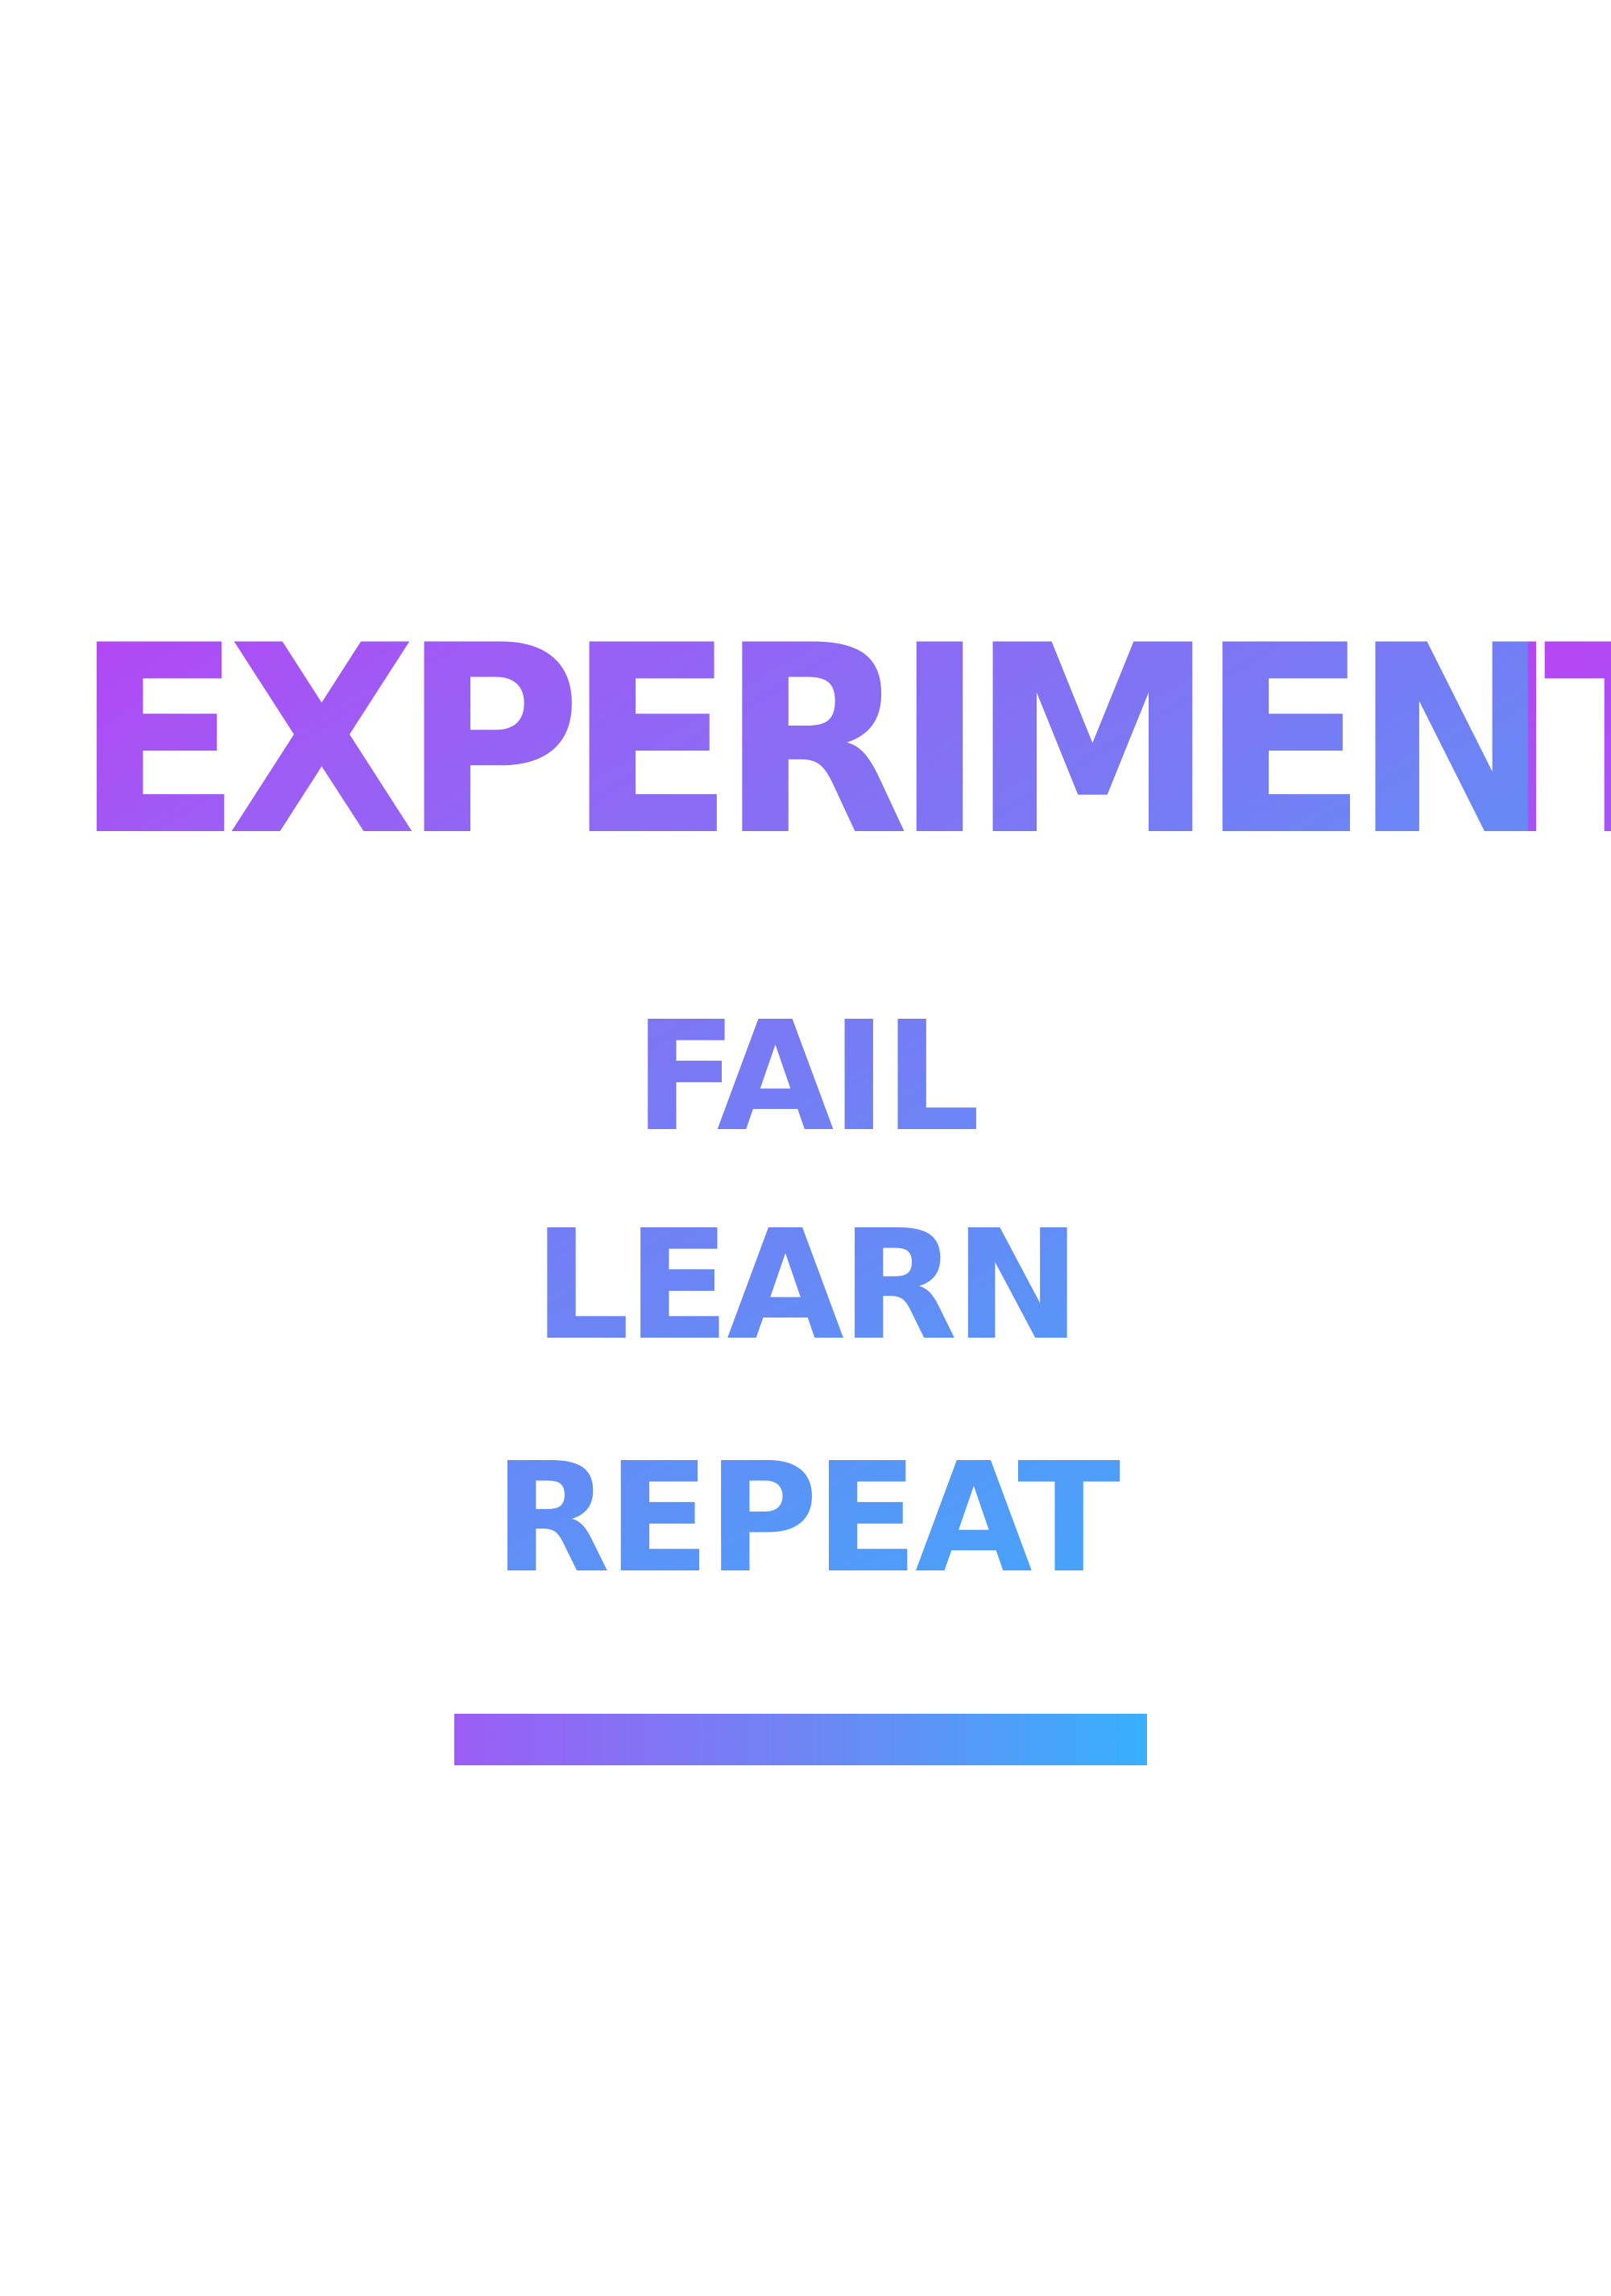 This screenshot has width=1611, height=2296. Describe the element at coordinates (800, 1739) in the screenshot. I see `gradient-underline-bar` at that location.